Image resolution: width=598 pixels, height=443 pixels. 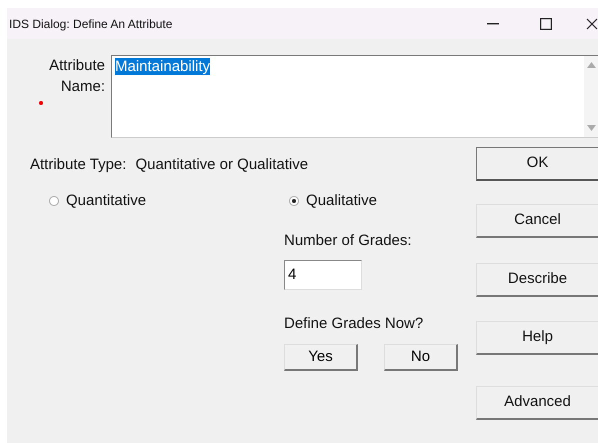 I want to click on minimize-icon, so click(x=493, y=23).